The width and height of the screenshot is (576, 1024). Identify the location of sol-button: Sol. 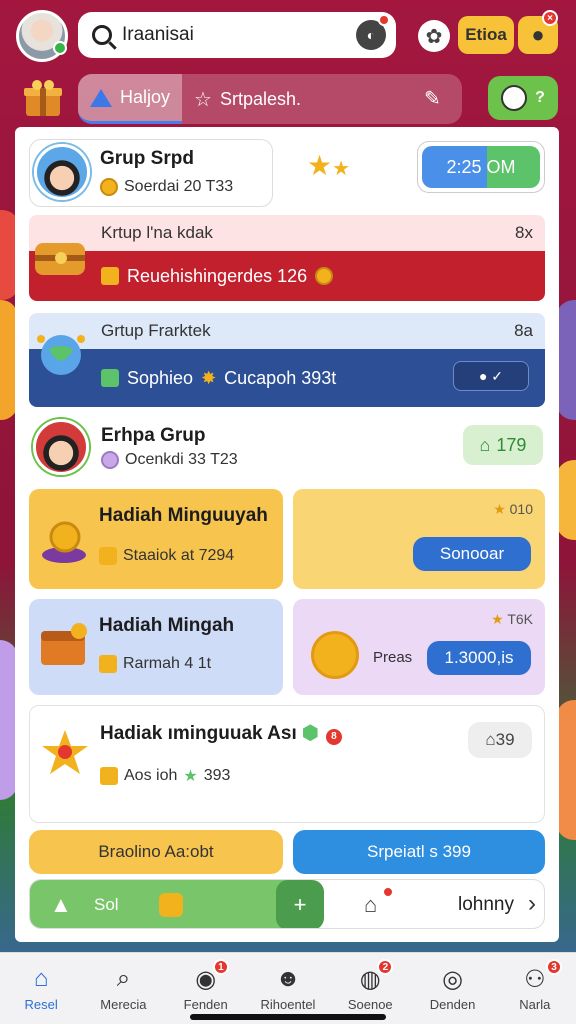
(170, 904).